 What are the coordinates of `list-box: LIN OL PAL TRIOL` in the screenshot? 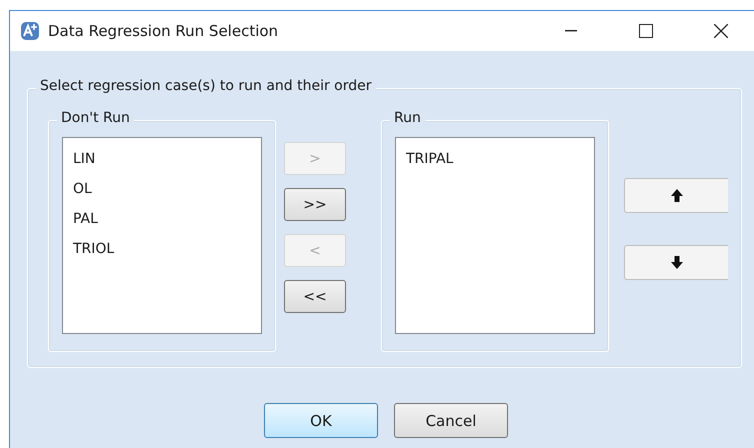 It's located at (162, 235).